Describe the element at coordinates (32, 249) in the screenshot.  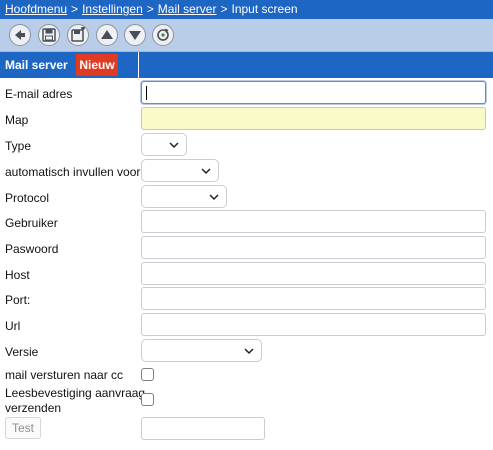
I see `password-label: Paswoord` at that location.